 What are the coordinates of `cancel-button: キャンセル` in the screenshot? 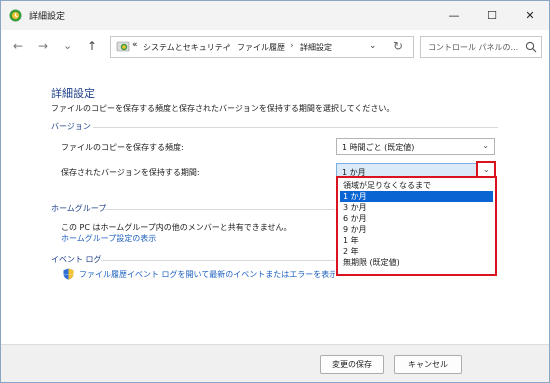 It's located at (428, 364).